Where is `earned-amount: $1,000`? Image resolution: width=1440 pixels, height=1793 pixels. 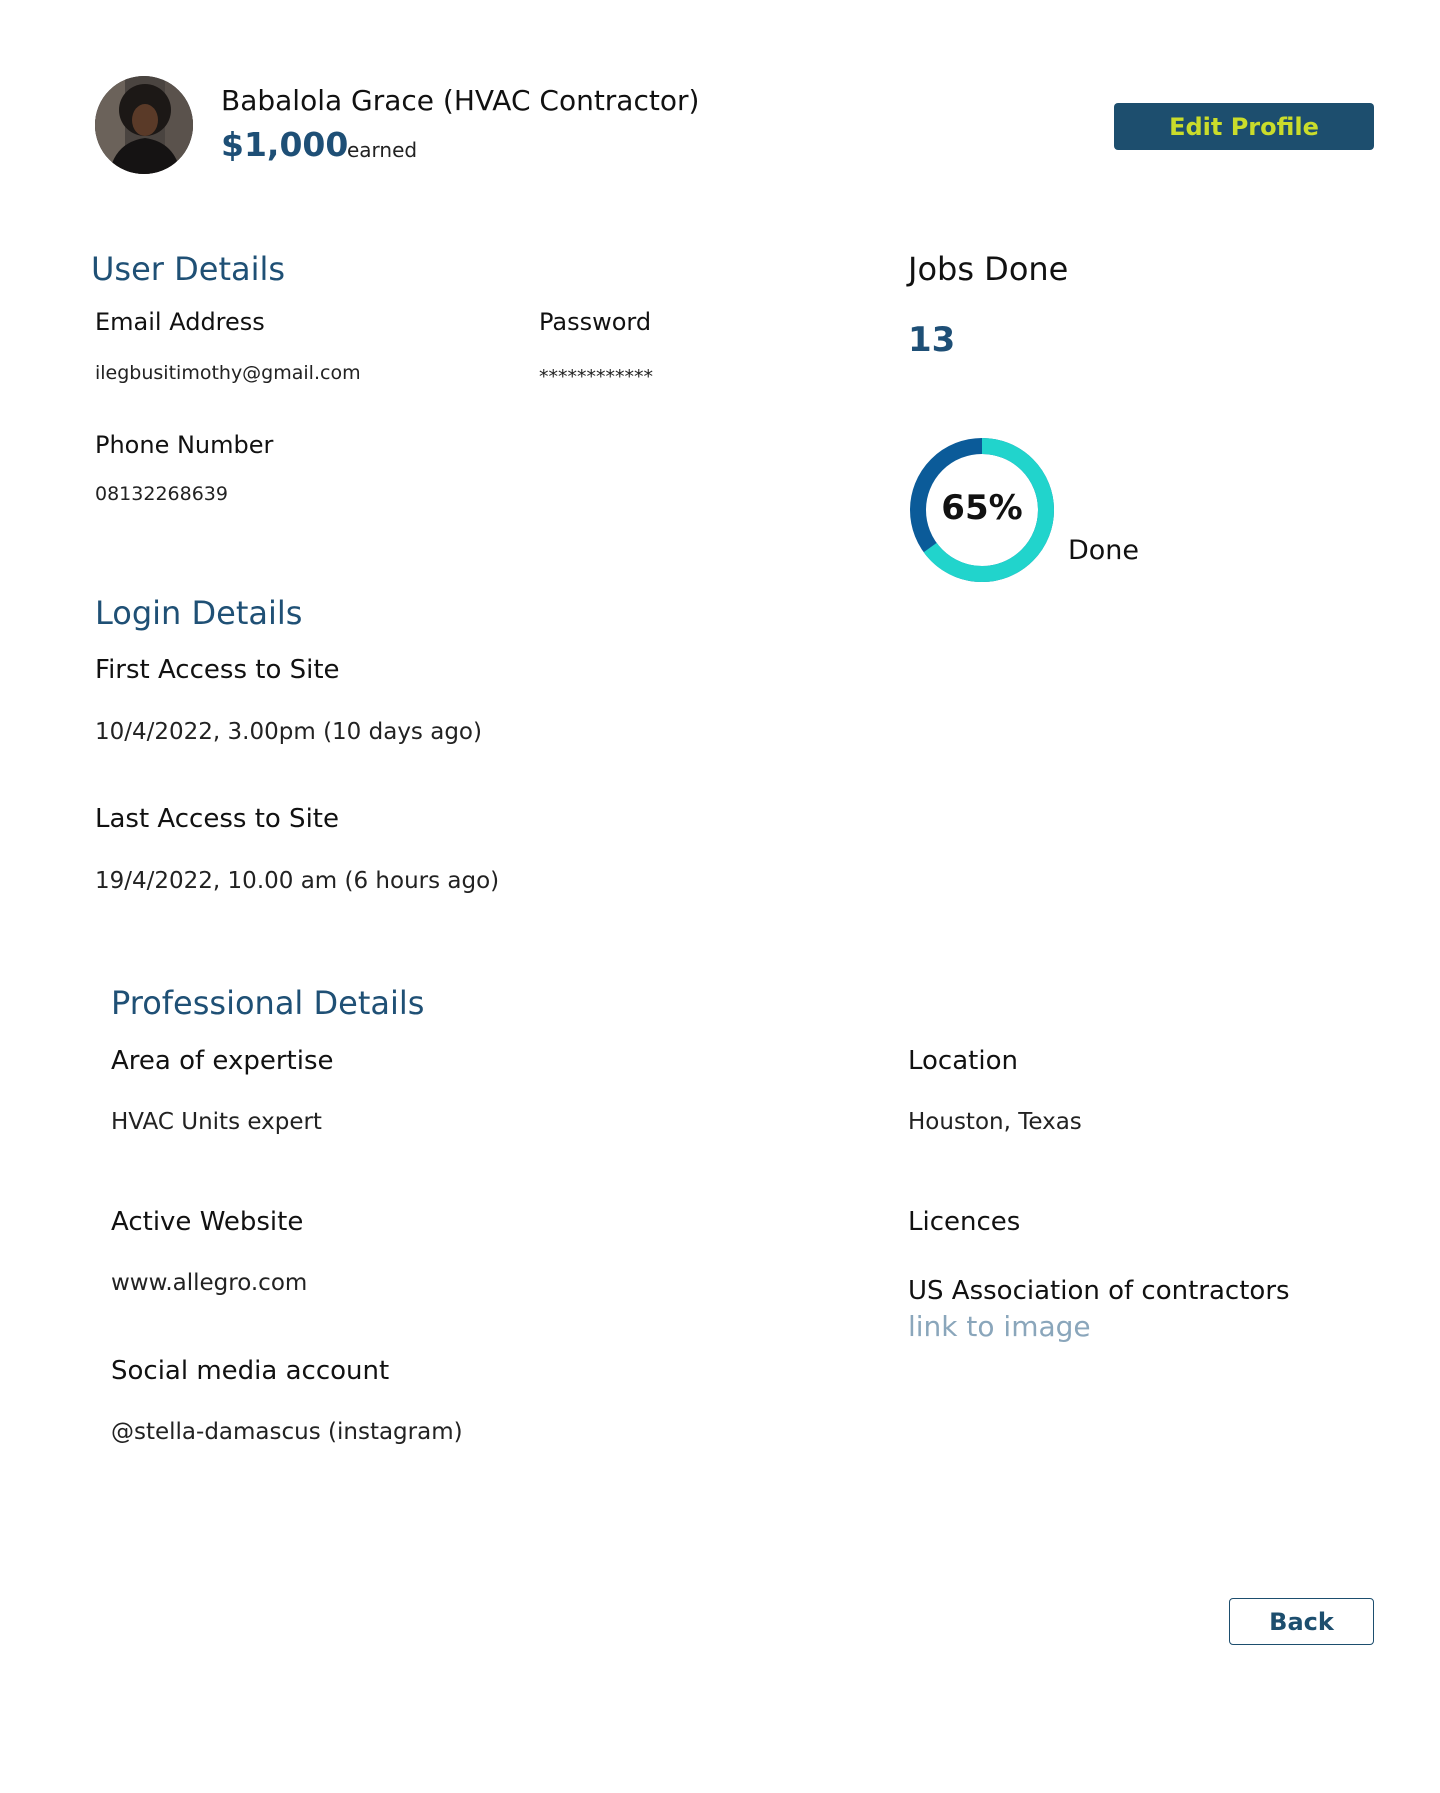 earned-amount: $1,000 is located at coordinates (285, 144).